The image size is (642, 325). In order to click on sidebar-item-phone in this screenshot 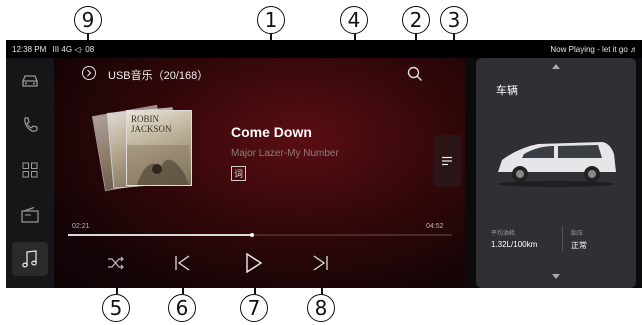, I will do `click(30, 125)`.